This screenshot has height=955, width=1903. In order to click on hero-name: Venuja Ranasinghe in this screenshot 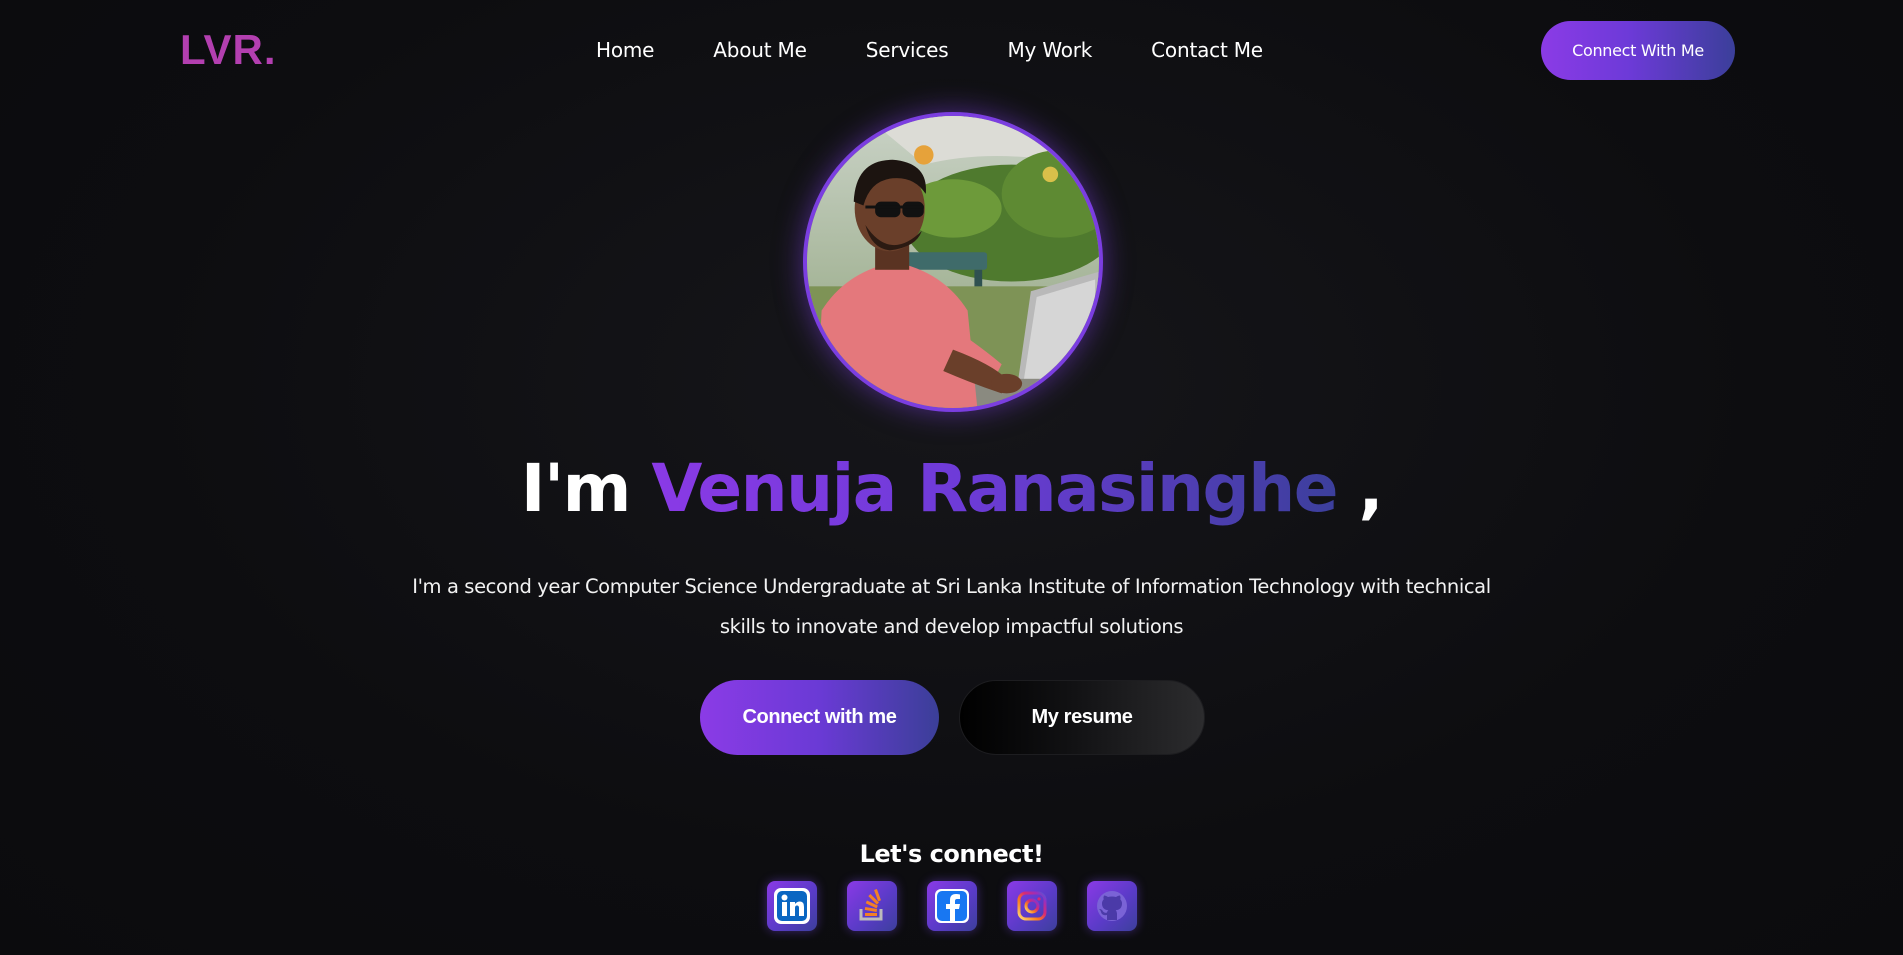, I will do `click(994, 488)`.